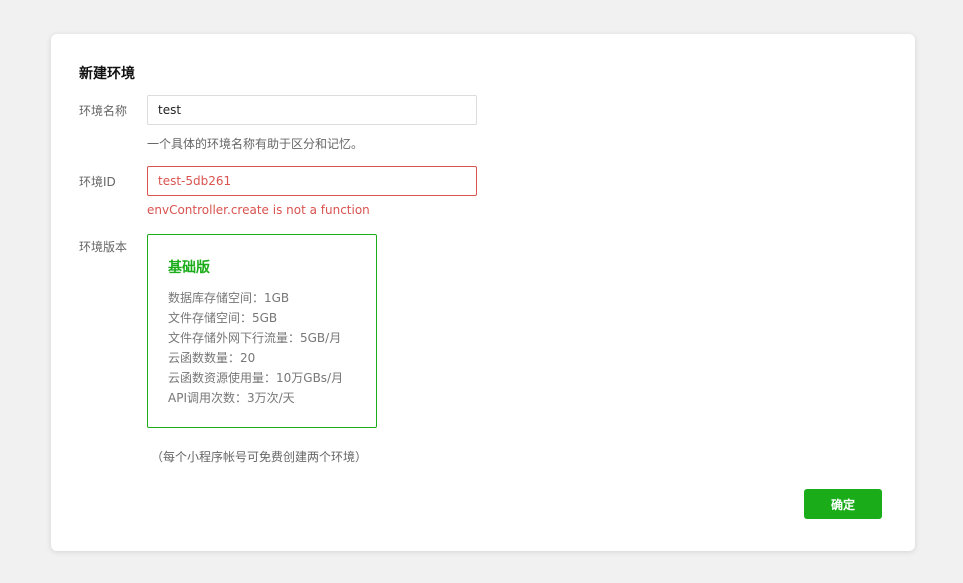  What do you see at coordinates (103, 111) in the screenshot?
I see `env-name-label: 环境名称` at bounding box center [103, 111].